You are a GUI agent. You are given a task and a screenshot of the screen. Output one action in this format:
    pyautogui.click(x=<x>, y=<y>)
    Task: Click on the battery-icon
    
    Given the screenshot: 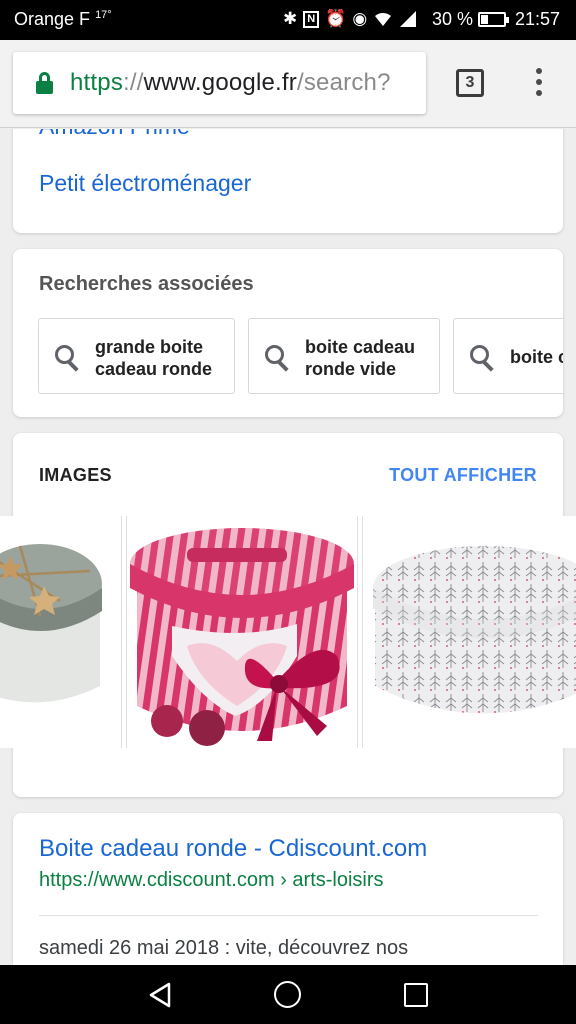 What is the action you would take?
    pyautogui.click(x=493, y=19)
    